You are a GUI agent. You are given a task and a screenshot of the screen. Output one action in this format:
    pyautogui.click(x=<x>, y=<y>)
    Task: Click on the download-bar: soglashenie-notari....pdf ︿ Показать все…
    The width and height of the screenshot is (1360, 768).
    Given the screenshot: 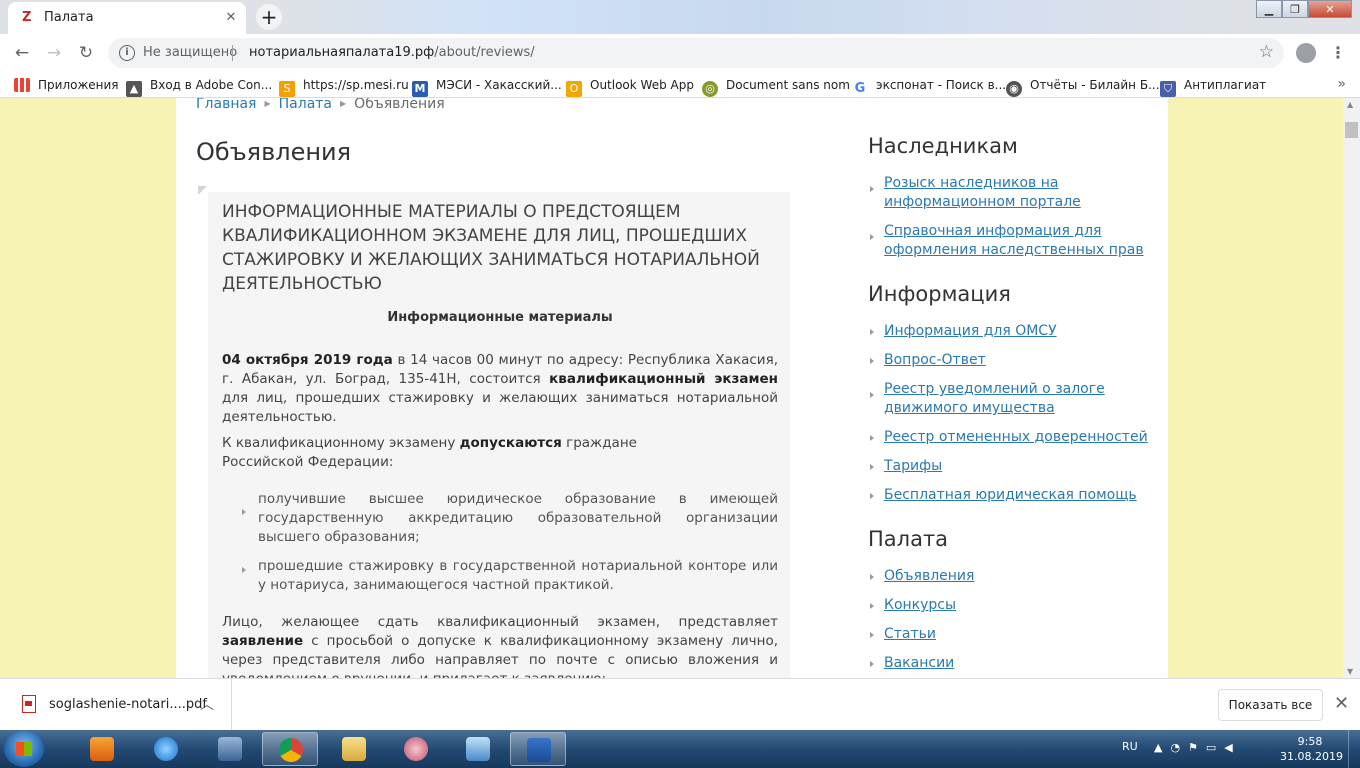 What is the action you would take?
    pyautogui.click(x=680, y=704)
    